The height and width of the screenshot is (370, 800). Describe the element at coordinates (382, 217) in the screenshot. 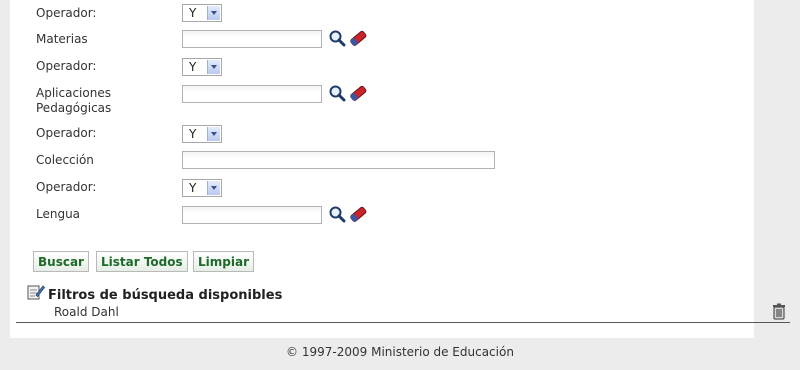

I see `lengua-row: Lengua` at that location.